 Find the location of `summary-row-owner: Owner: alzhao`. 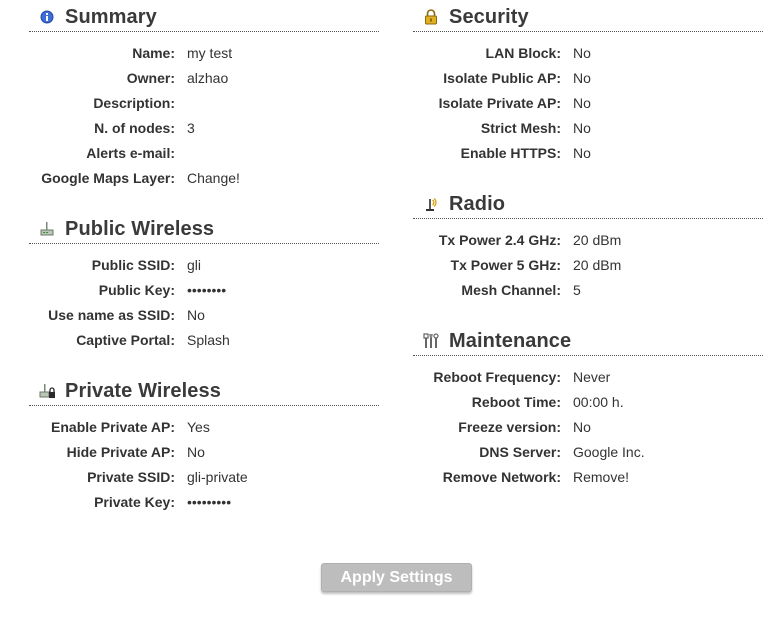

summary-row-owner: Owner: alzhao is located at coordinates (204, 77).